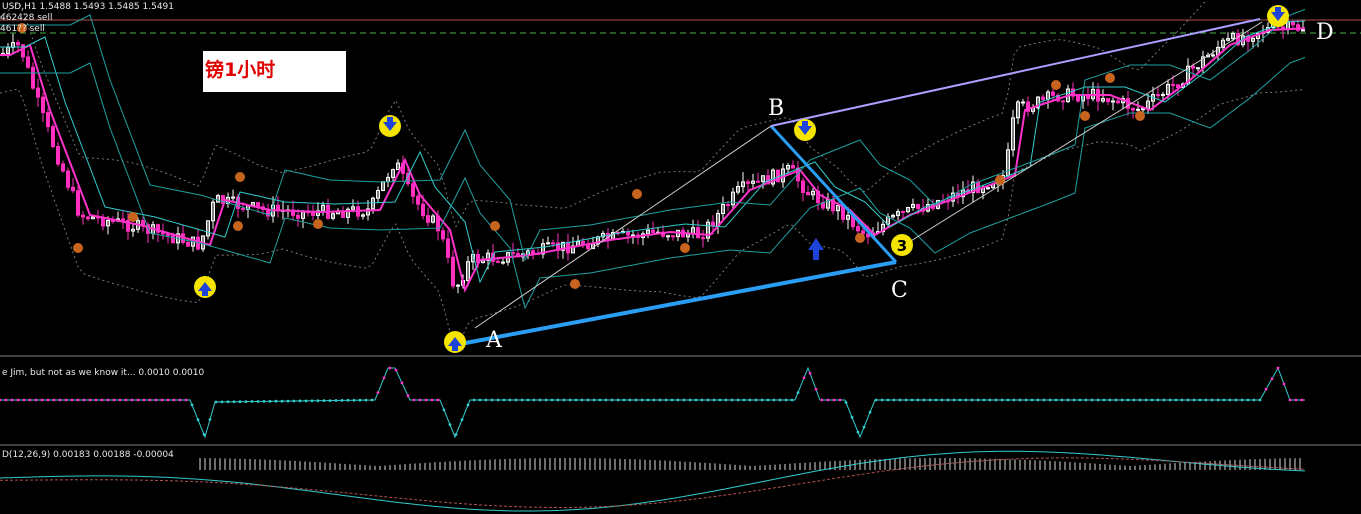 Image resolution: width=1361 pixels, height=514 pixels. I want to click on trendline-a-c, so click(675, 303).